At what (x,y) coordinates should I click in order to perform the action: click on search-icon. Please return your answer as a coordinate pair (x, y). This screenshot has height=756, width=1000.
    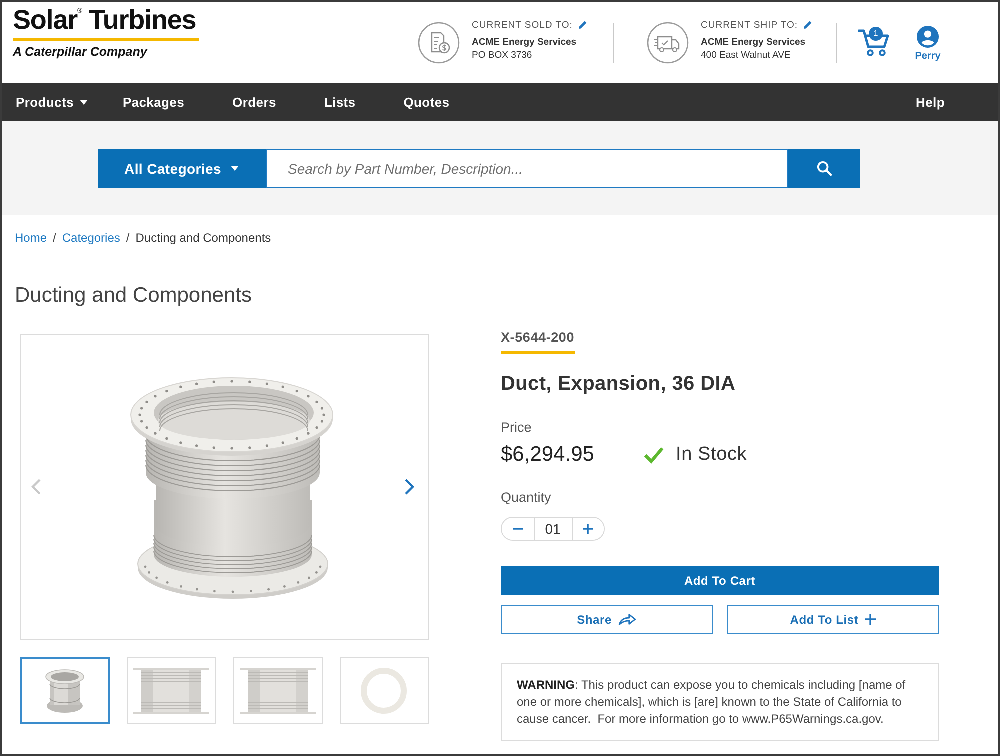
    Looking at the image, I should click on (824, 168).